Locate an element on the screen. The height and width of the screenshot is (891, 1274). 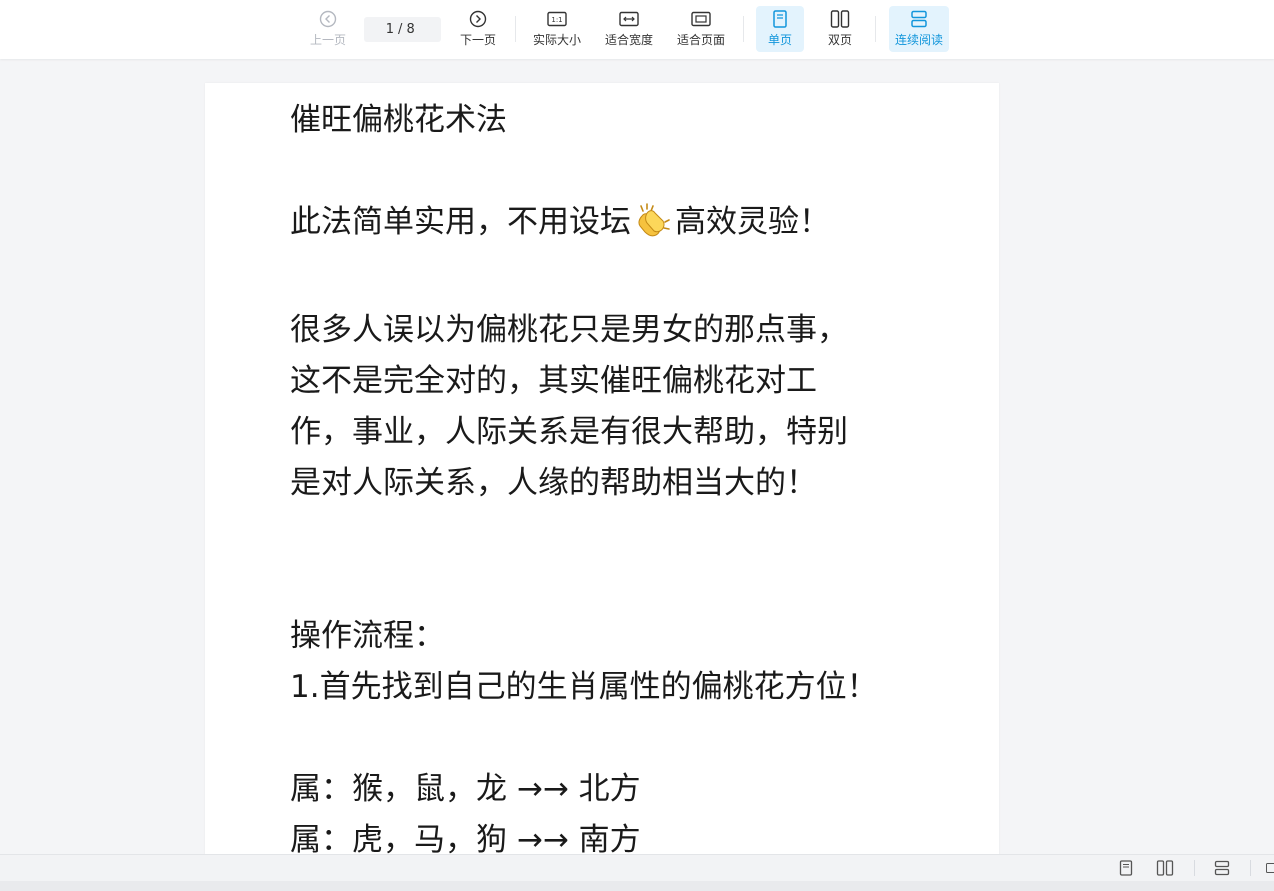
paragraph-line: 是对人际关系，人缘的帮助相当大的！ is located at coordinates (553, 483).